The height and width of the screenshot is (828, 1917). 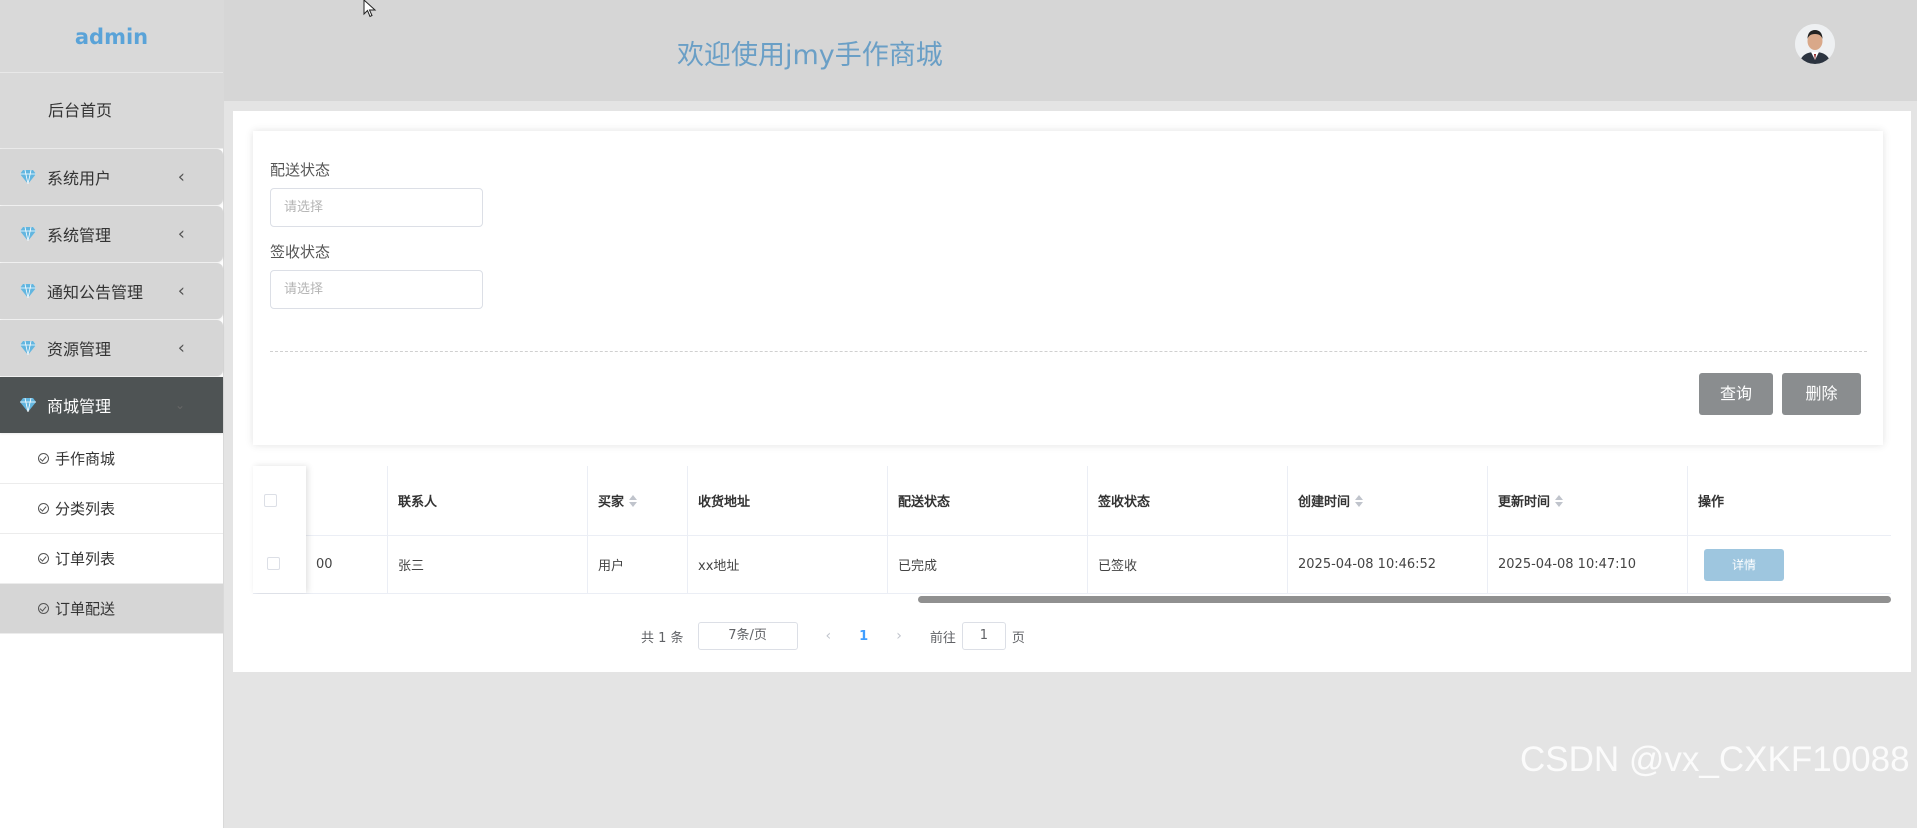 I want to click on divider, so click(x=1068, y=351).